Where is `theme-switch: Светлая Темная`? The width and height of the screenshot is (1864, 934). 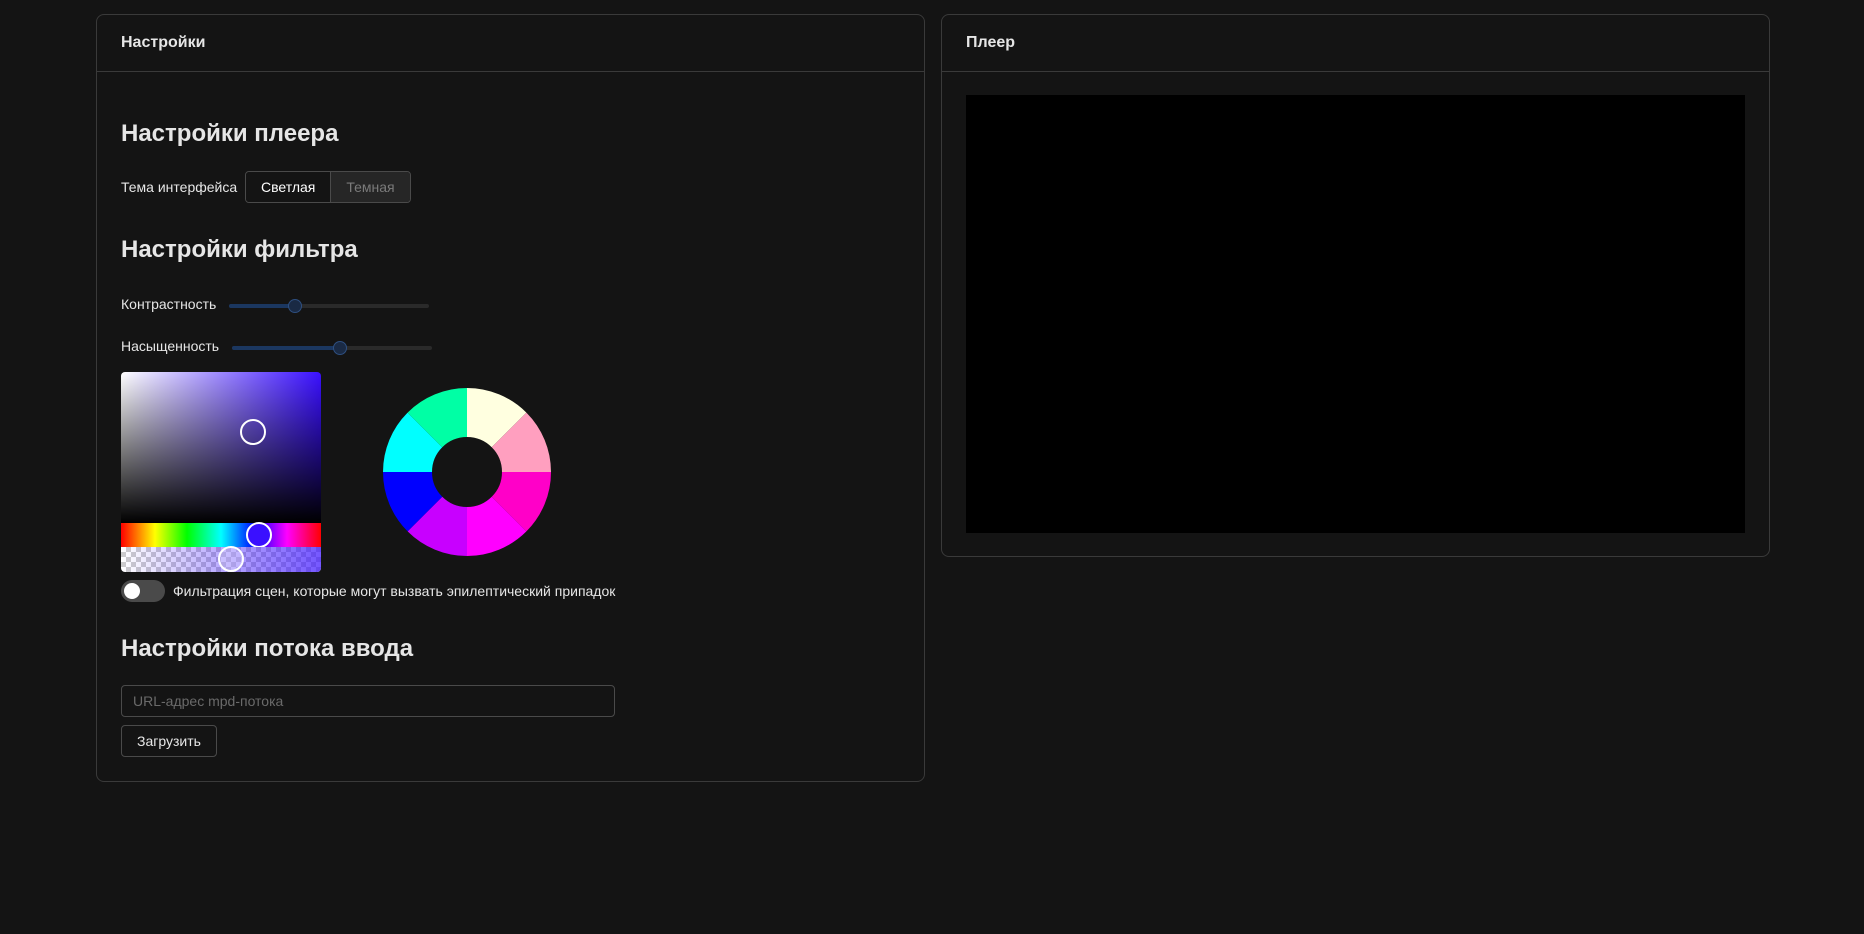 theme-switch: Светлая Темная is located at coordinates (328, 187).